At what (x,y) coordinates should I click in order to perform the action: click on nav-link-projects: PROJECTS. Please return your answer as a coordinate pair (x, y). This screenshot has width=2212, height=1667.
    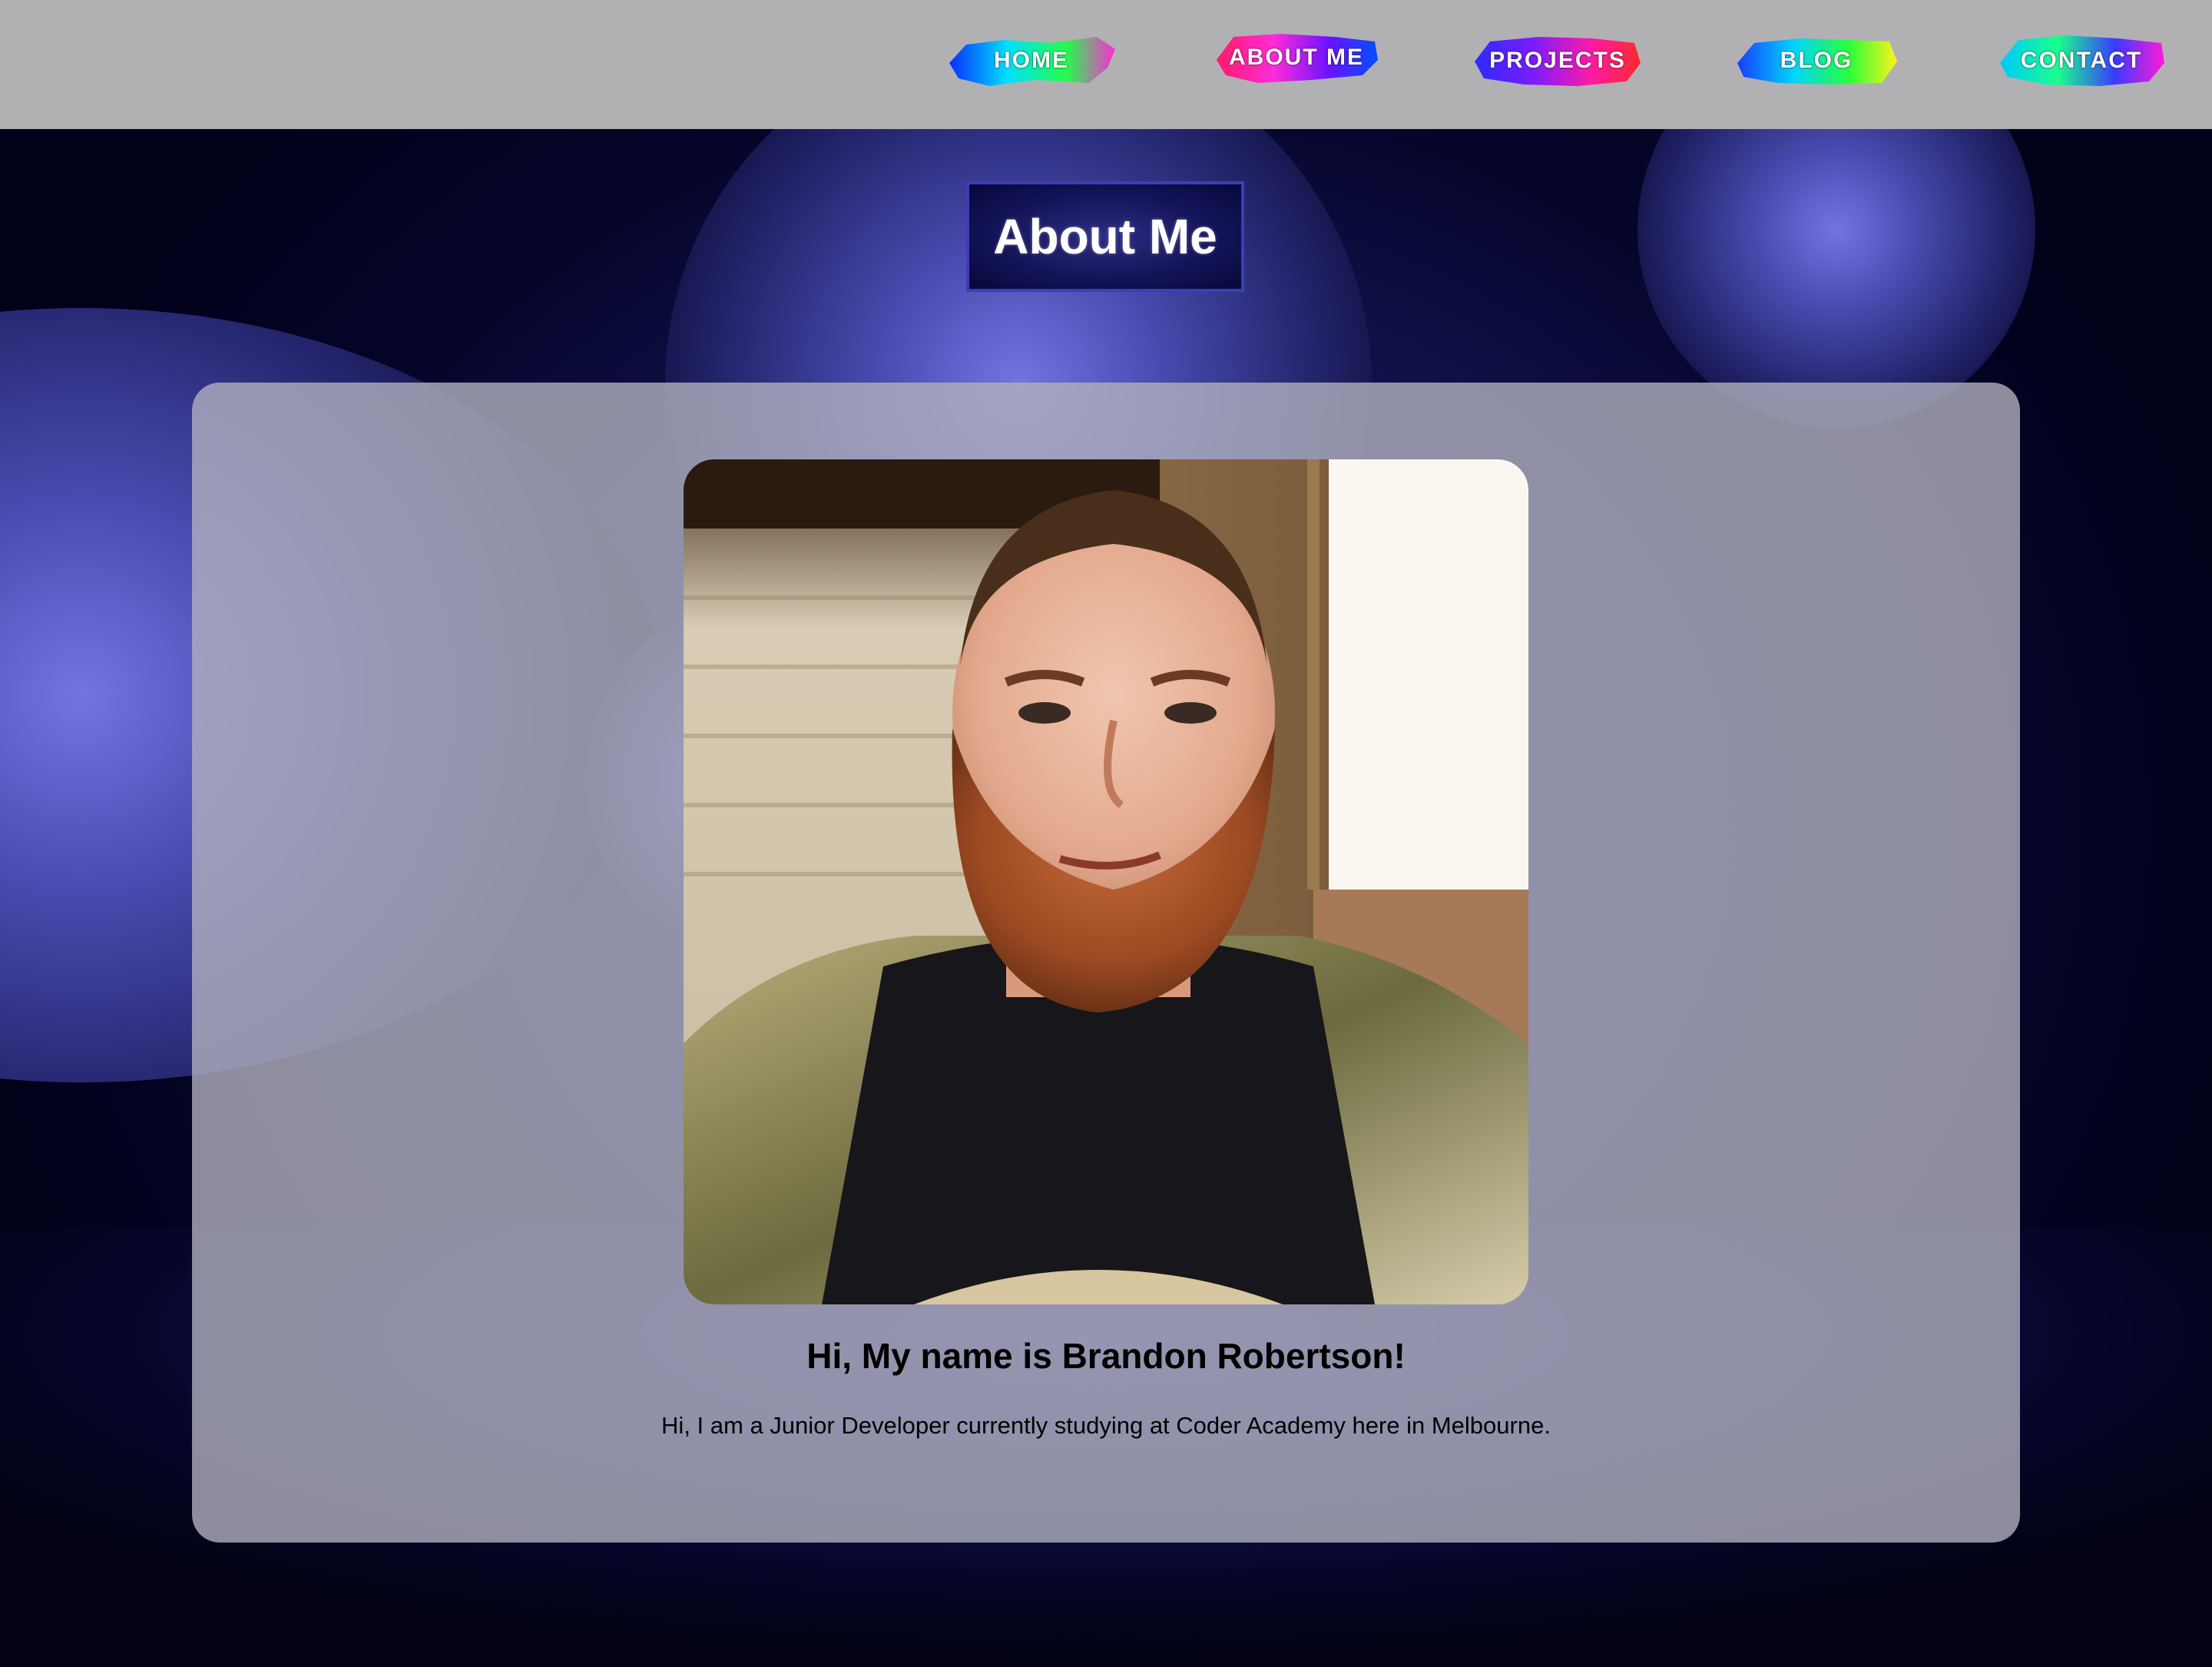
    Looking at the image, I should click on (1558, 60).